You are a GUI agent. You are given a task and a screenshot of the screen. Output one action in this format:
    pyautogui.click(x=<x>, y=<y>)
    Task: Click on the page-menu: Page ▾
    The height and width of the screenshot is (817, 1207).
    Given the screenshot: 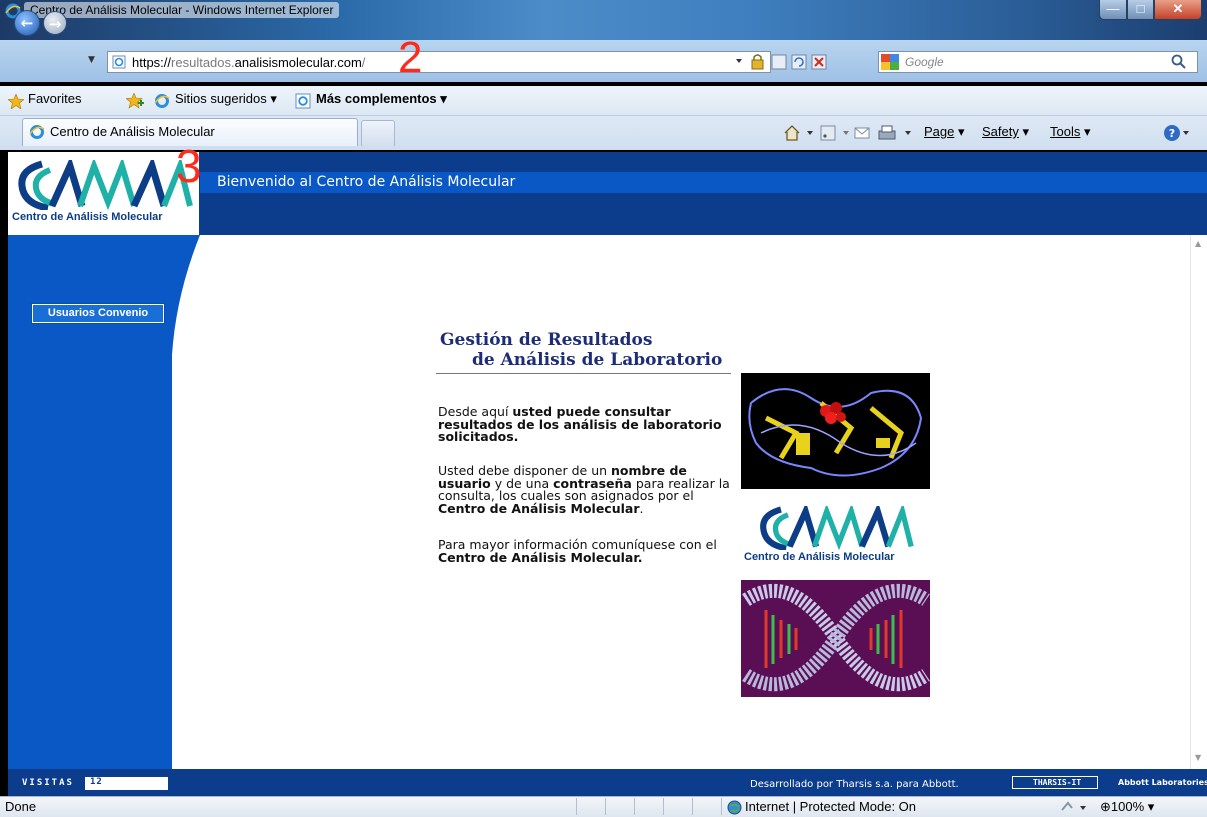 What is the action you would take?
    pyautogui.click(x=944, y=132)
    